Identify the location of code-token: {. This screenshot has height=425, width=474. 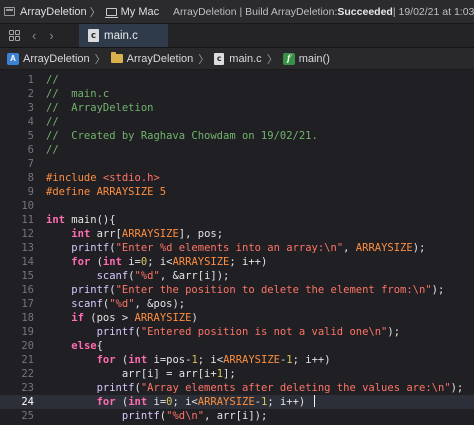
(99, 346).